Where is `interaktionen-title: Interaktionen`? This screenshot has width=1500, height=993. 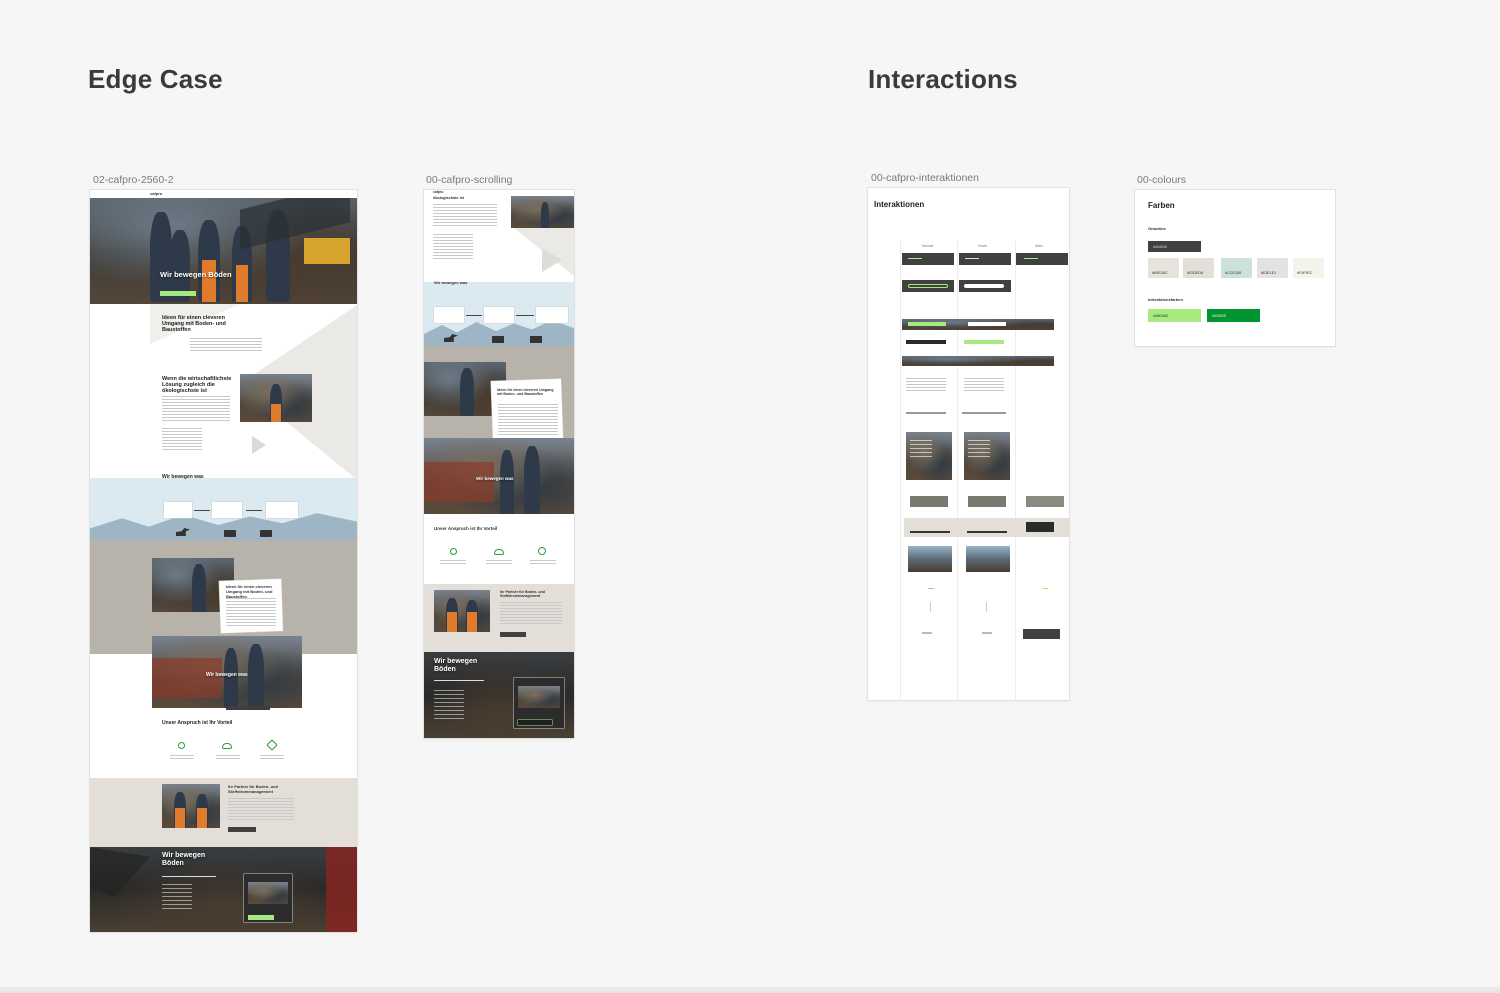 interaktionen-title: Interaktionen is located at coordinates (899, 204).